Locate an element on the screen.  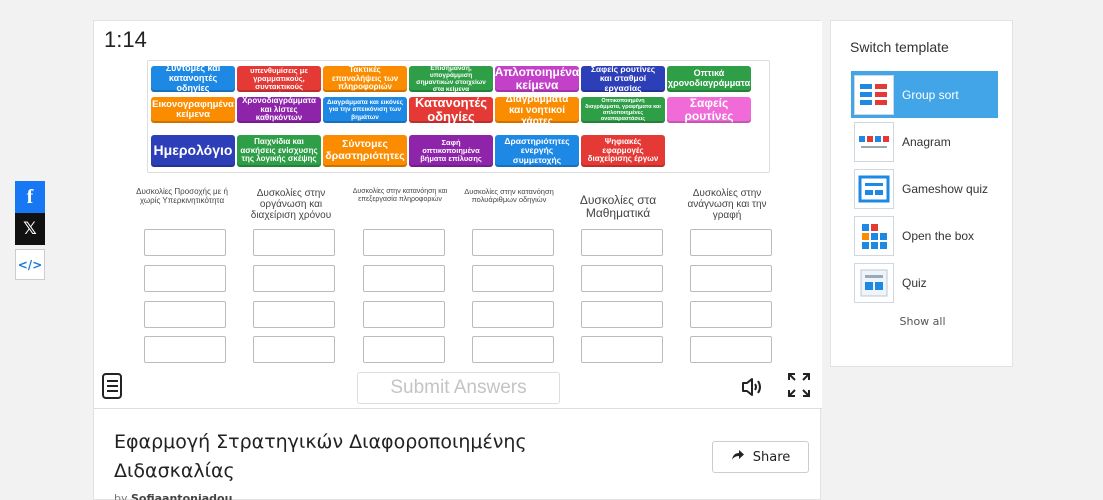
author-link: Sofiaantoniadou is located at coordinates (181, 496).